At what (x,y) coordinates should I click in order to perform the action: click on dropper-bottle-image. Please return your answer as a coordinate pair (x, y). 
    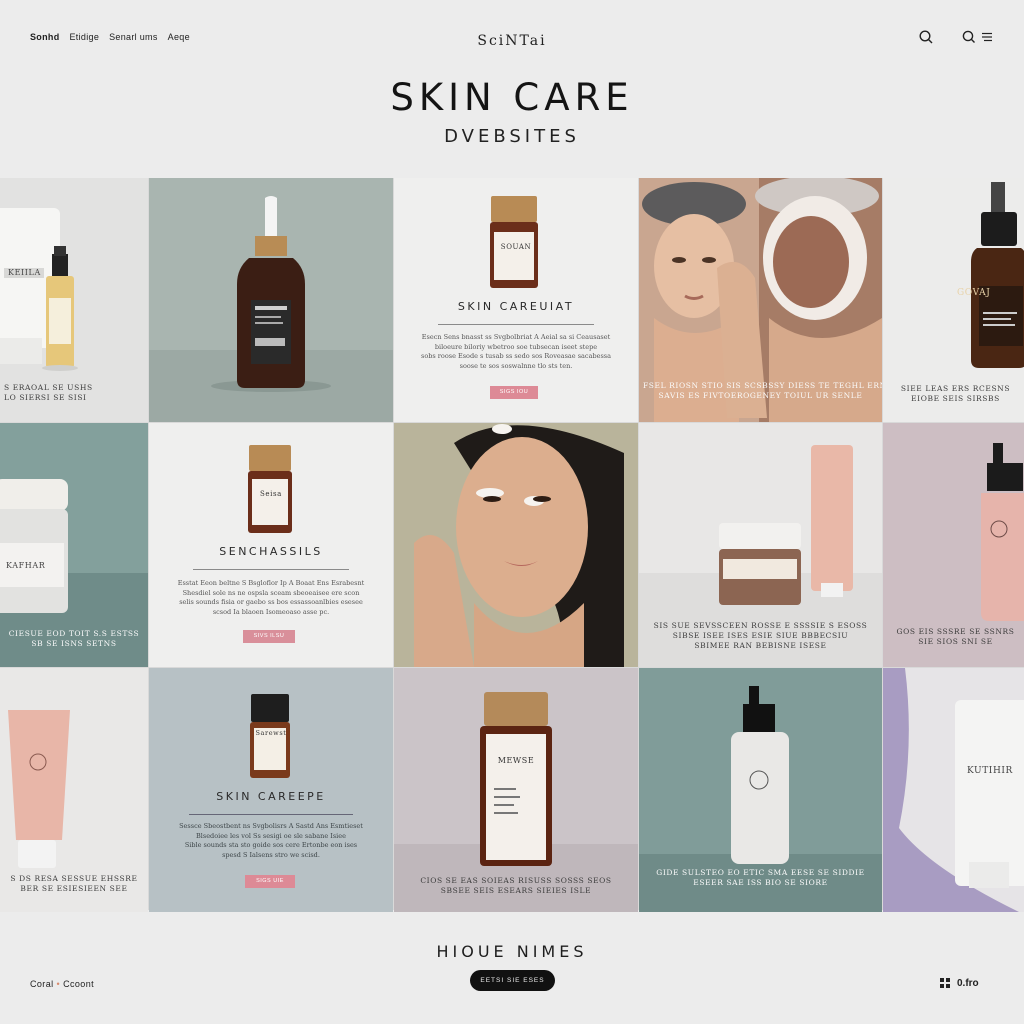
    Looking at the image, I should click on (271, 300).